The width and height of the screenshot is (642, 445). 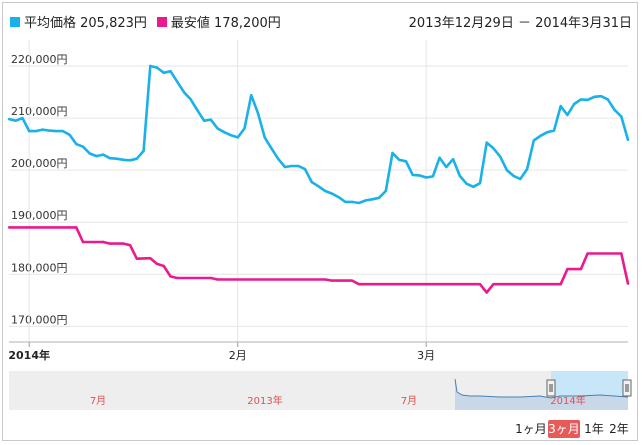 What do you see at coordinates (531, 429) in the screenshot?
I see `range-button-0: 1ヶ月` at bounding box center [531, 429].